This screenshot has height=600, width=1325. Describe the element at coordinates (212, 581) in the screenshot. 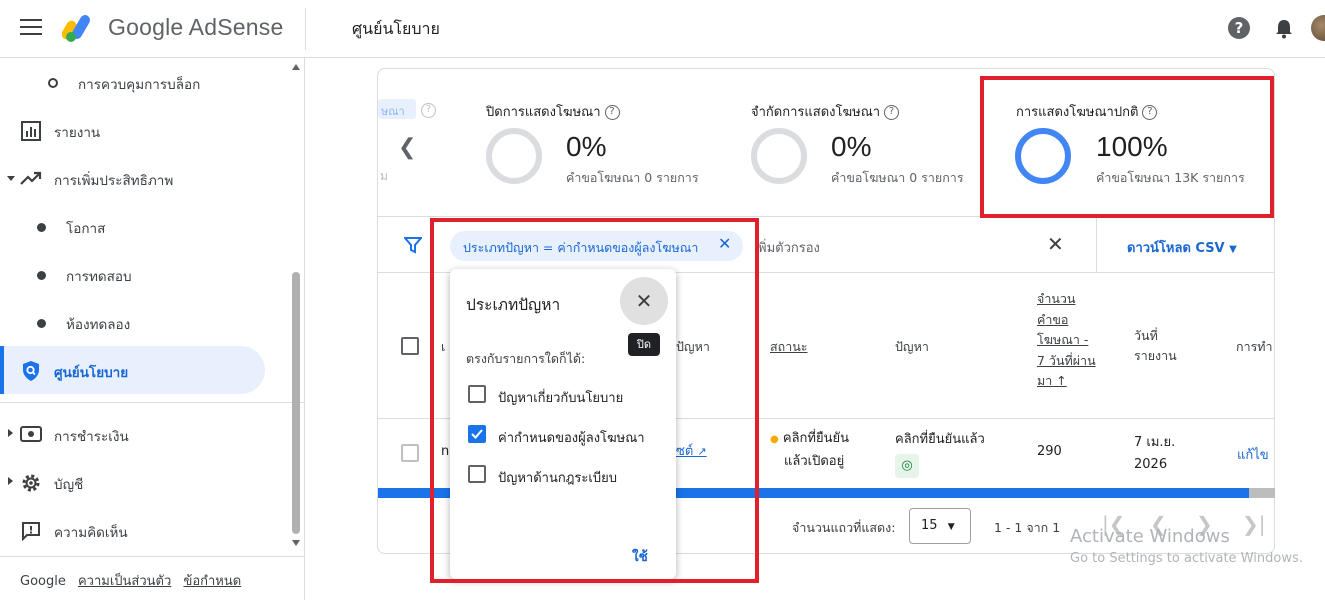

I see `terms-link: ข้อกำหนด` at that location.